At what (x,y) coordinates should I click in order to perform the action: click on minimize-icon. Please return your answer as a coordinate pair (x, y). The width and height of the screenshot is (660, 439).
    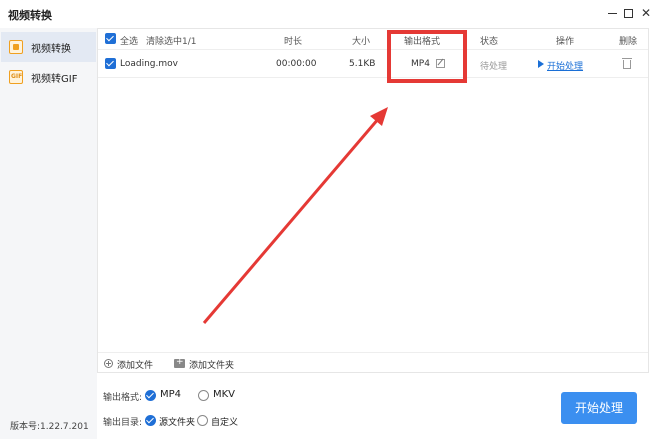
    Looking at the image, I should click on (612, 13).